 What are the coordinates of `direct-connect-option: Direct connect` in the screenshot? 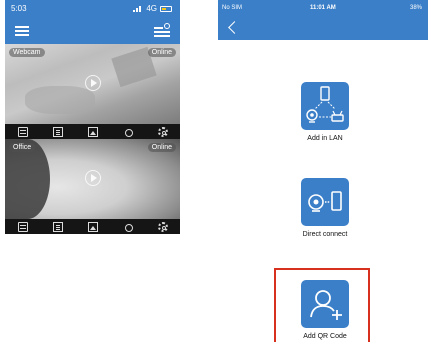 It's located at (325, 208).